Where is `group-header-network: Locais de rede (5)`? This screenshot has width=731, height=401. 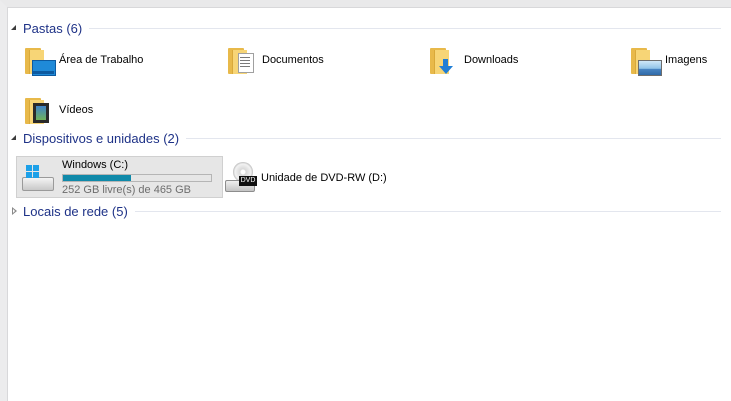
group-header-network: Locais de rede (5) is located at coordinates (371, 211).